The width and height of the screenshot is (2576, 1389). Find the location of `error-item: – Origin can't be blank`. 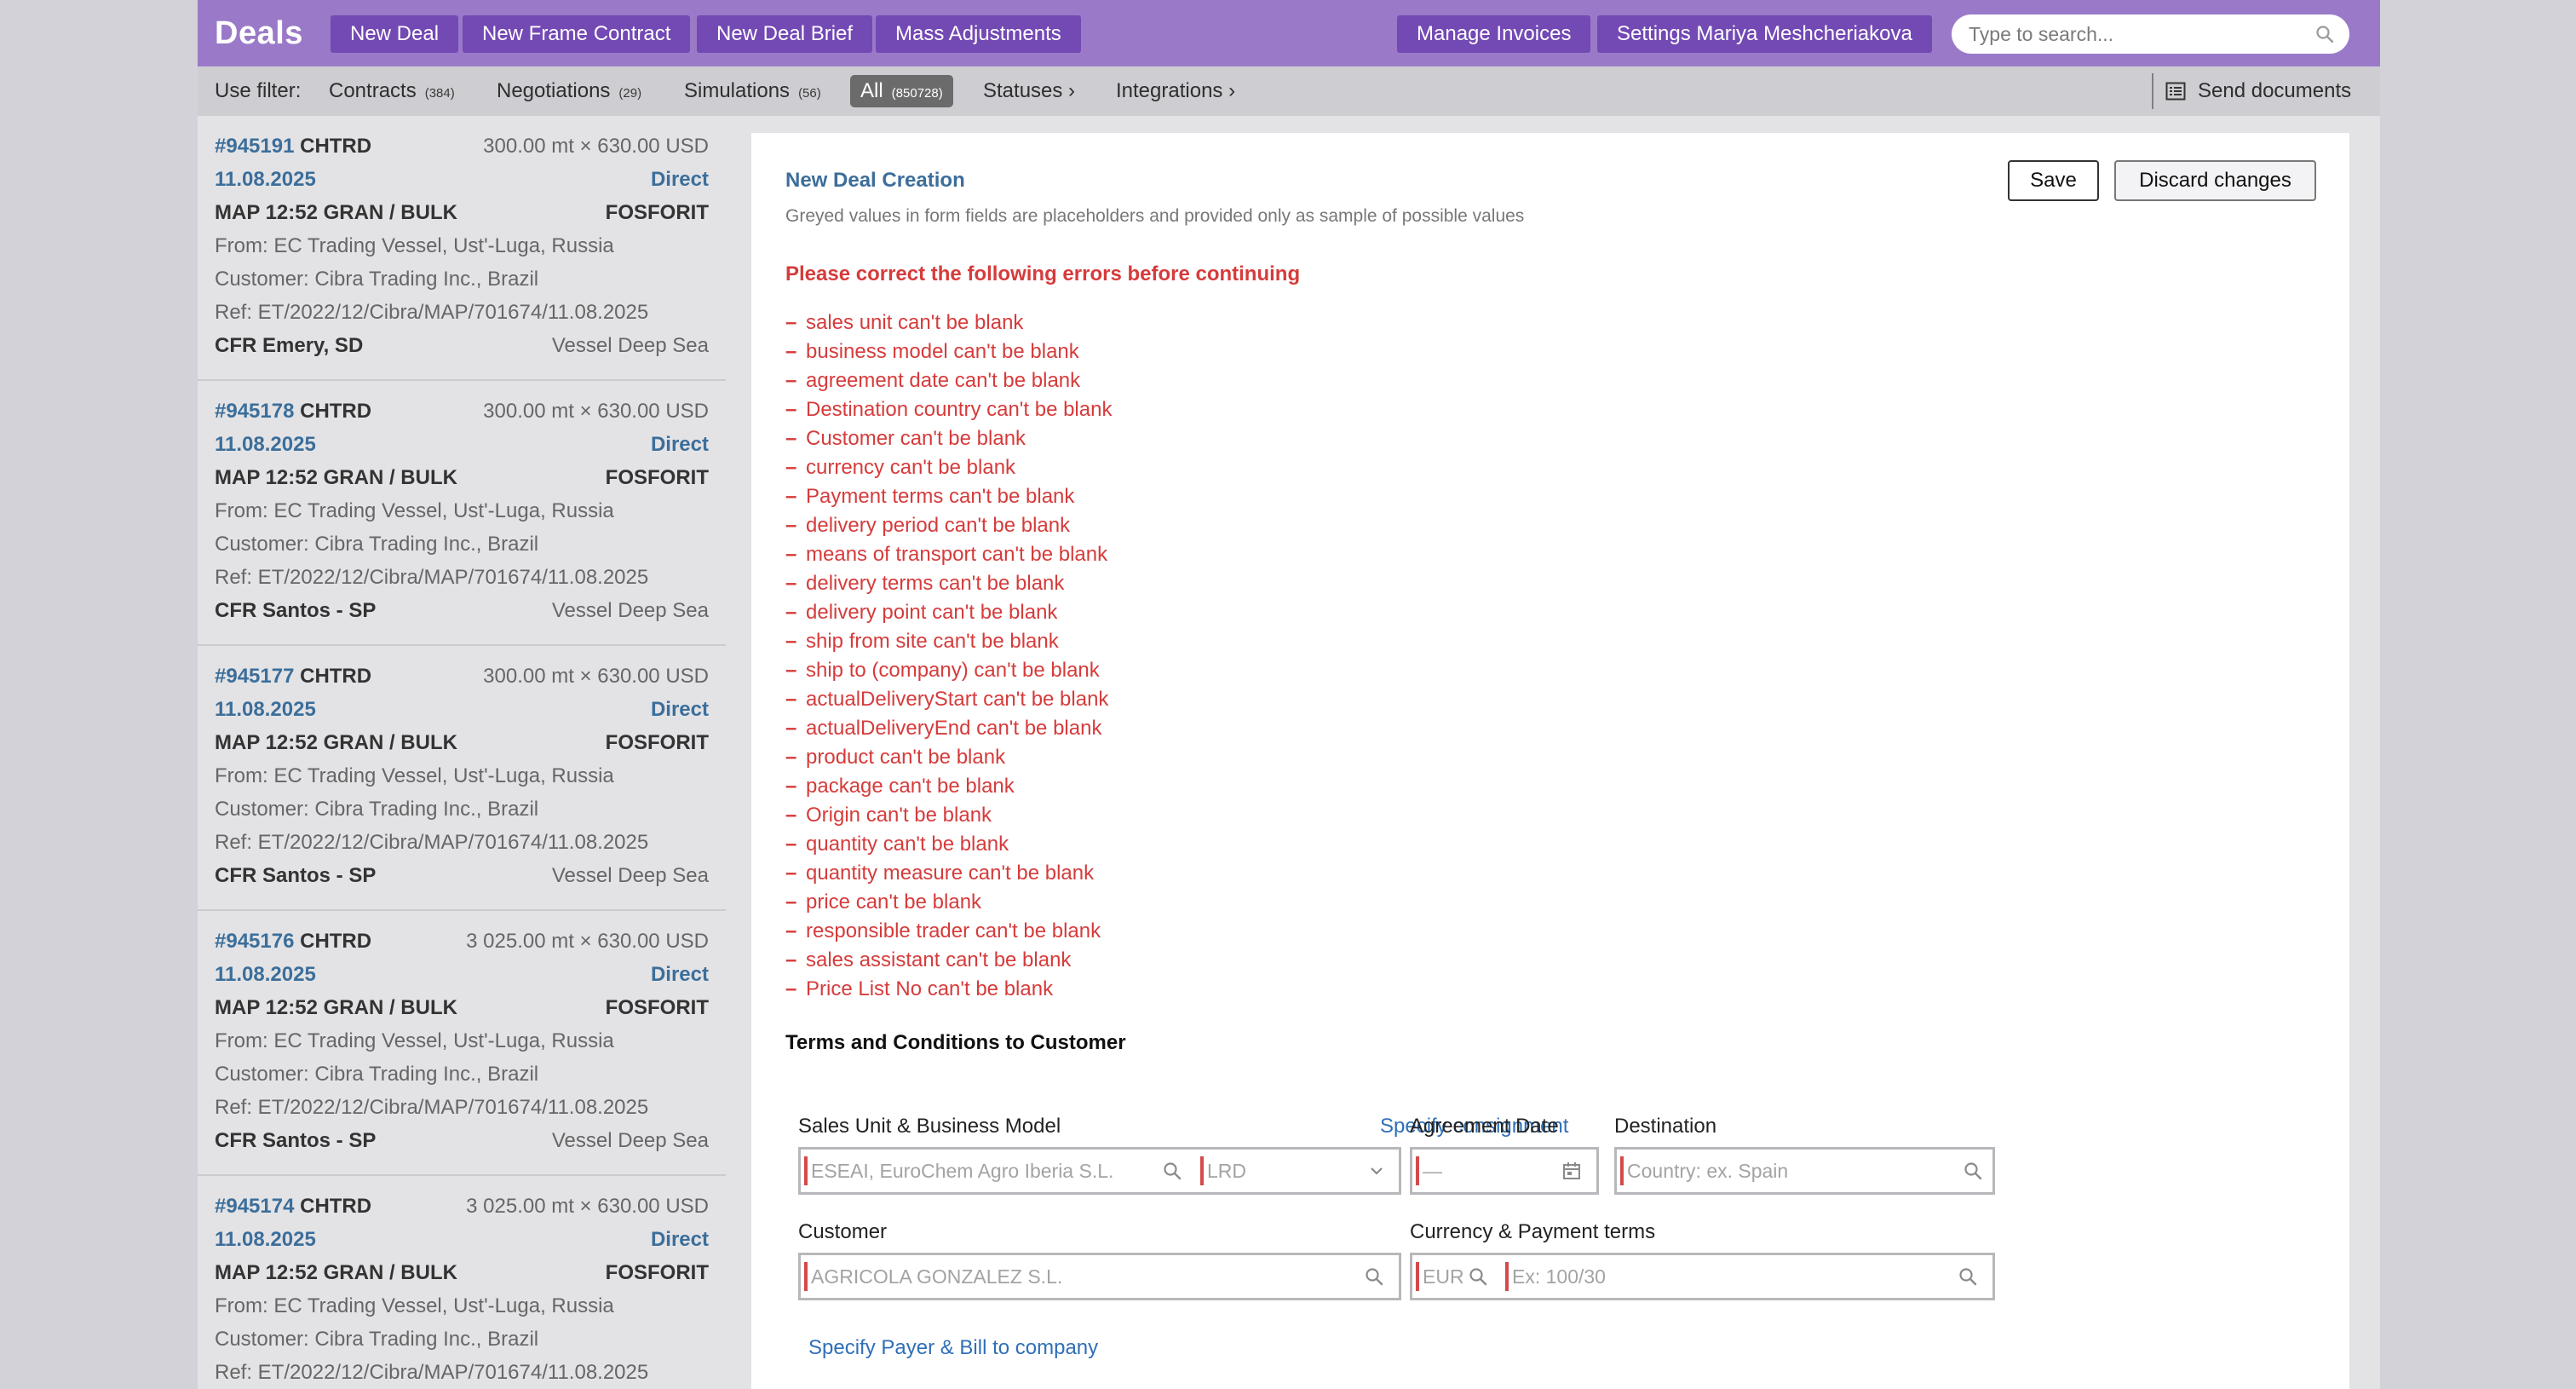

error-item: – Origin can't be blank is located at coordinates (949, 815).